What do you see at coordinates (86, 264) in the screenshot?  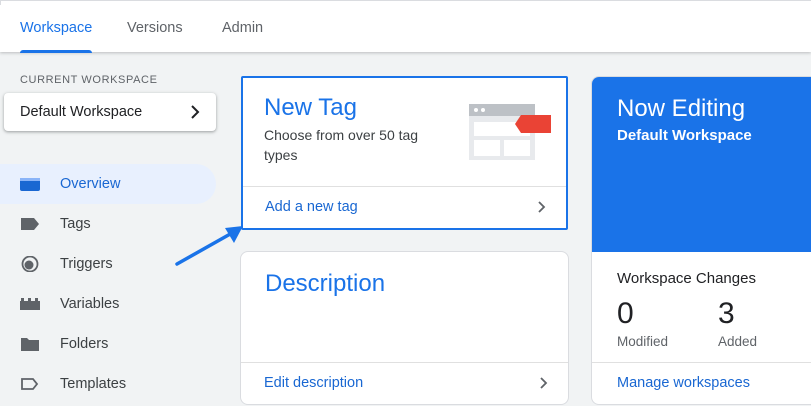 I see `sidebar-item-label: Triggers` at bounding box center [86, 264].